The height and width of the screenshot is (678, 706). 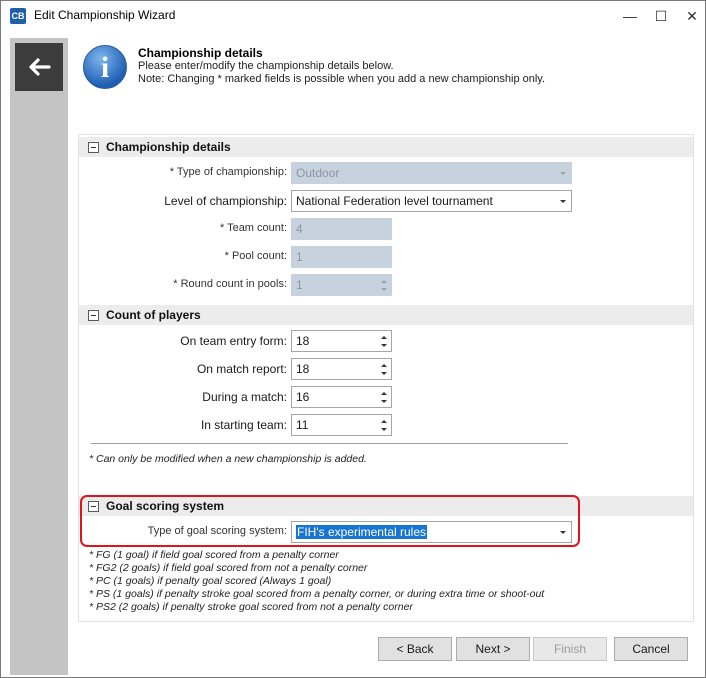 I want to click on close-button: ✕, so click(x=691, y=16).